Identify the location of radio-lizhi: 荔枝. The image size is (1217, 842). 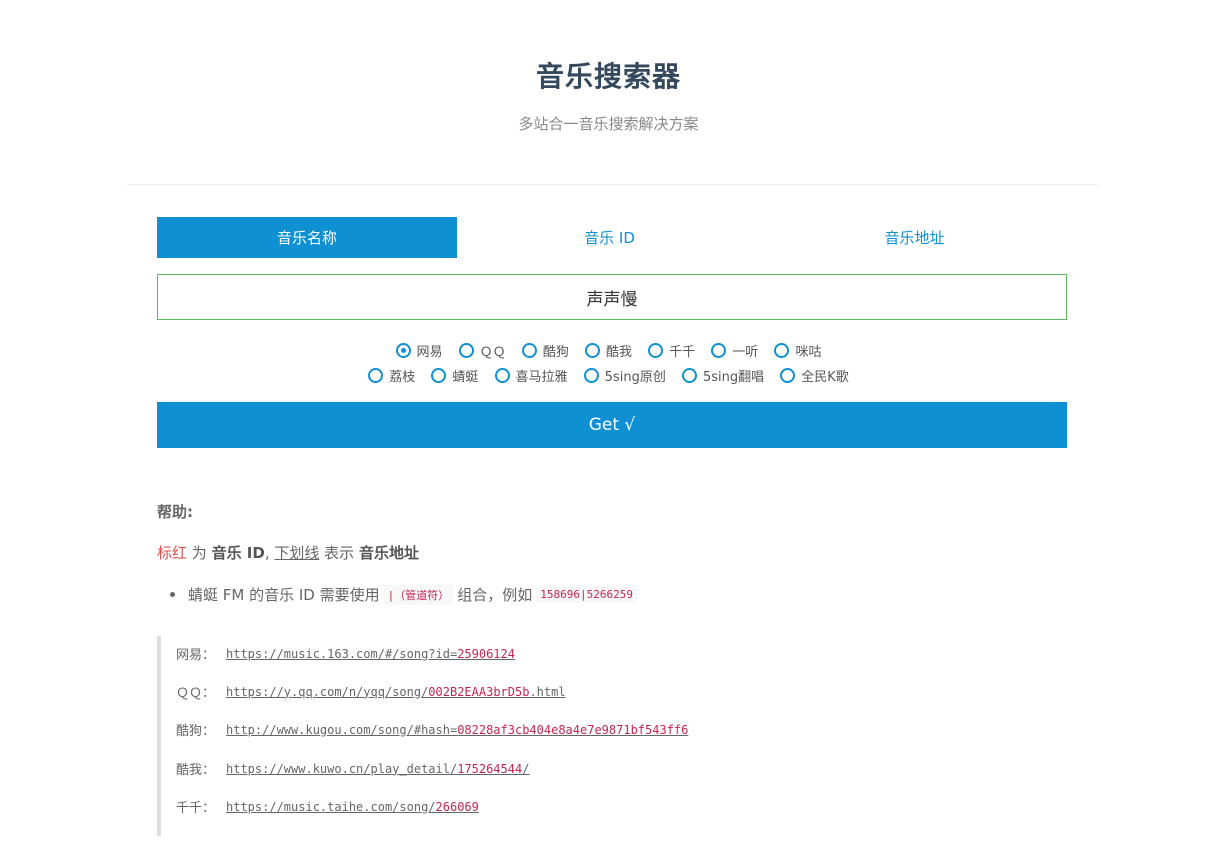
(391, 375).